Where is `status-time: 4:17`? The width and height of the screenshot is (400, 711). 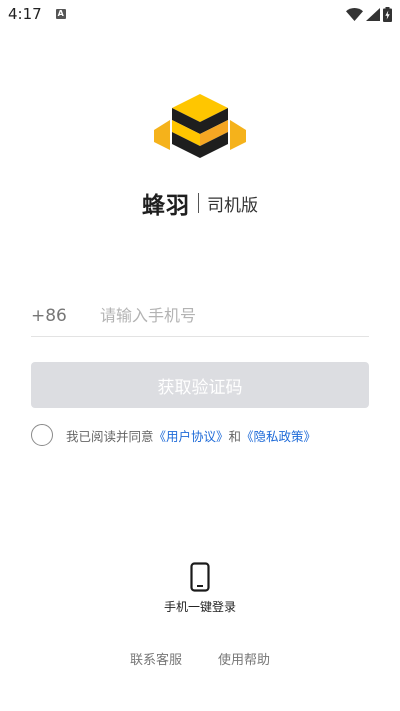 status-time: 4:17 is located at coordinates (25, 14).